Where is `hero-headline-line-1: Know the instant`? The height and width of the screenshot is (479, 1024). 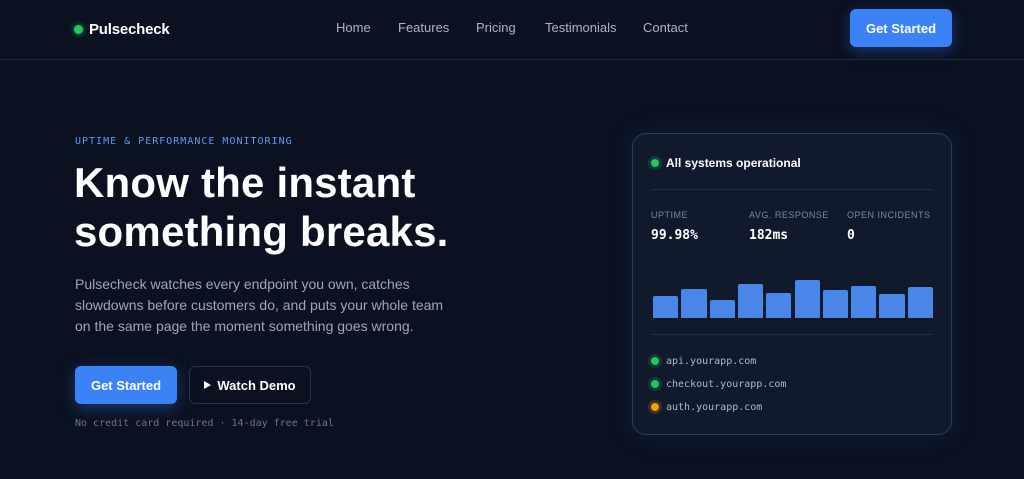
hero-headline-line-1: Know the instant is located at coordinates (245, 182).